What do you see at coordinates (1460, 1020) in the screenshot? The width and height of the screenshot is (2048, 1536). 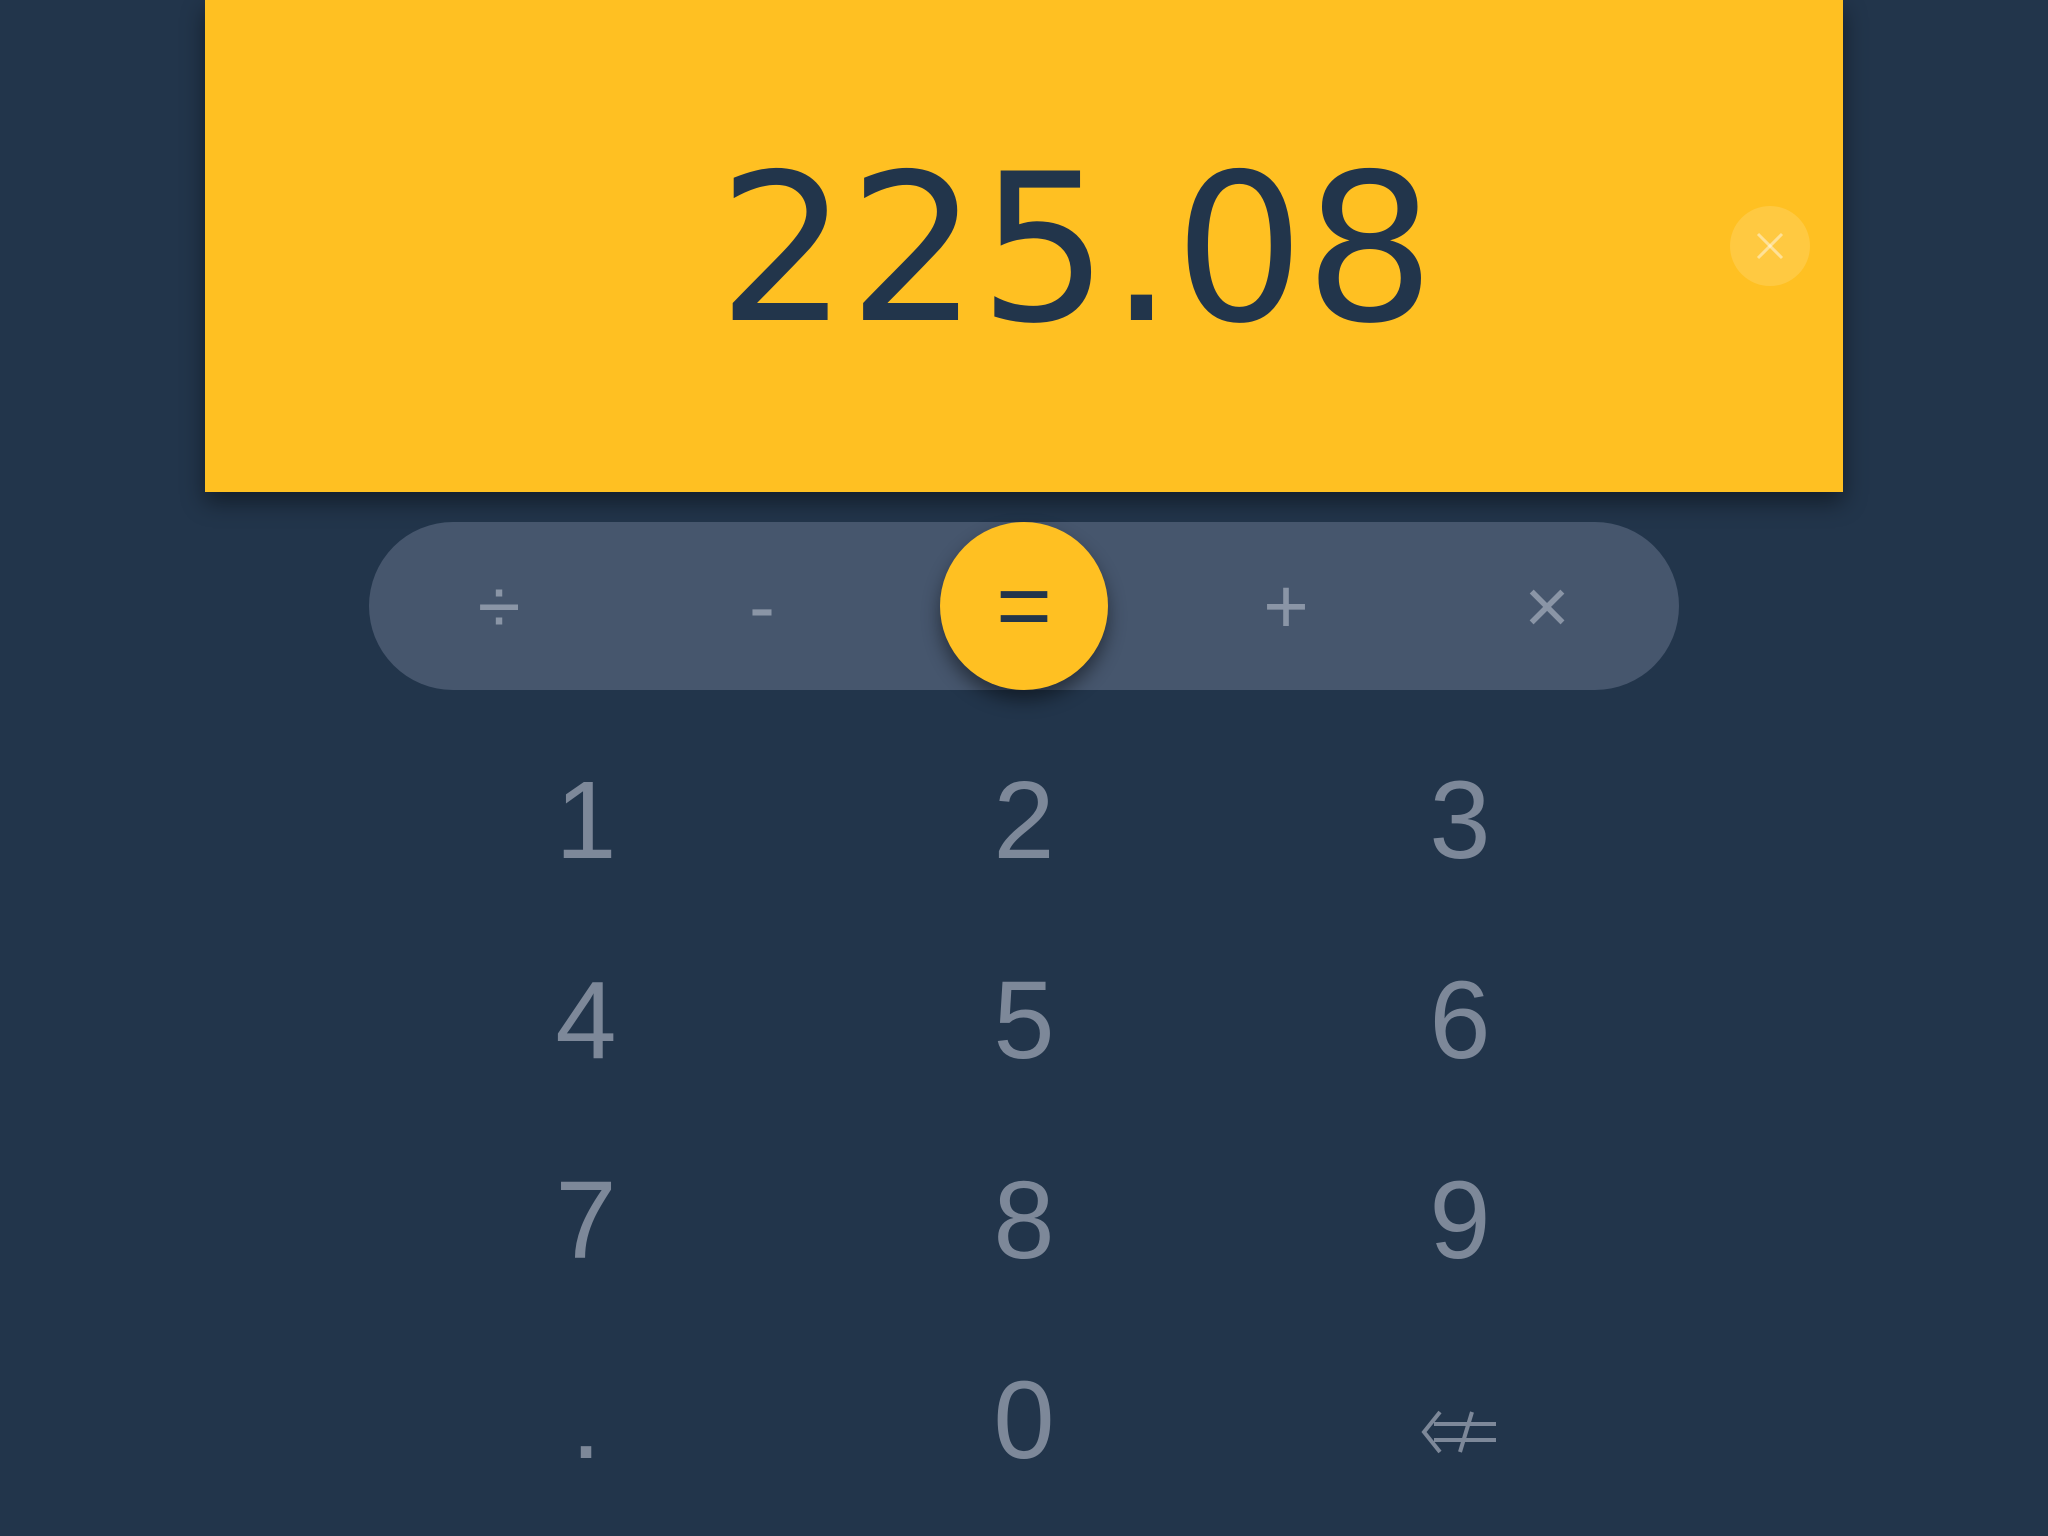 I see `key-6: 6` at bounding box center [1460, 1020].